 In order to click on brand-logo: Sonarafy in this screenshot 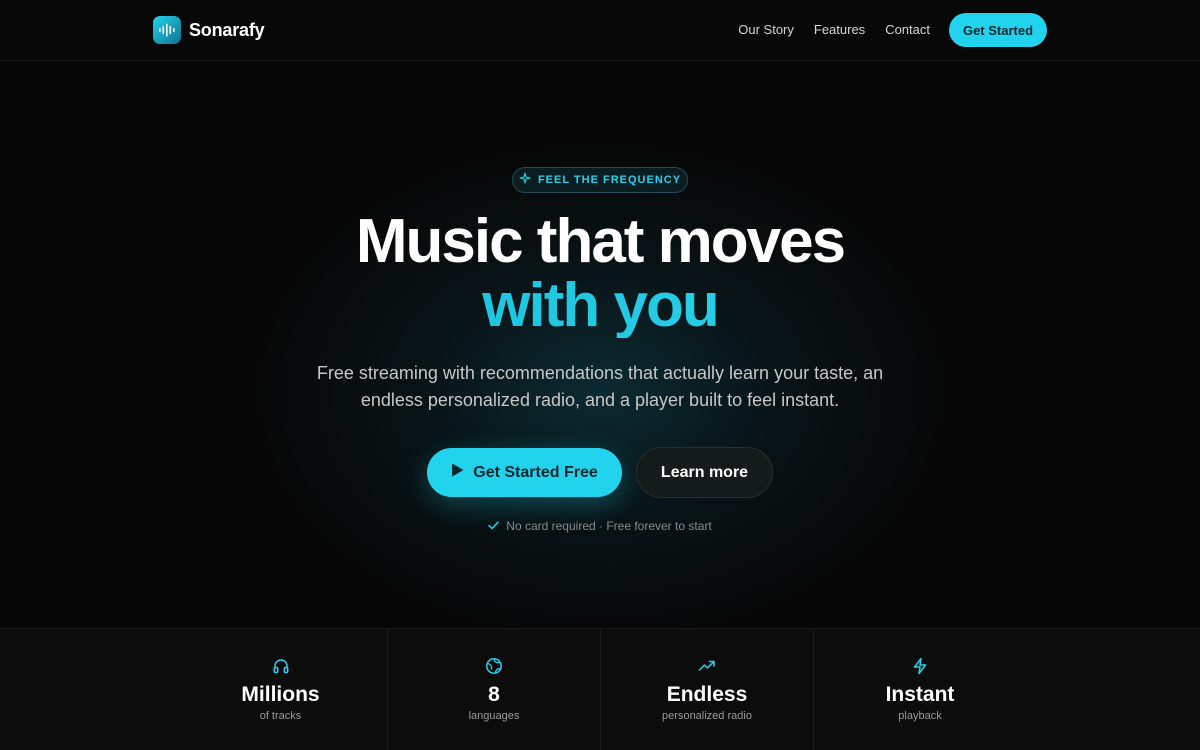, I will do `click(209, 30)`.